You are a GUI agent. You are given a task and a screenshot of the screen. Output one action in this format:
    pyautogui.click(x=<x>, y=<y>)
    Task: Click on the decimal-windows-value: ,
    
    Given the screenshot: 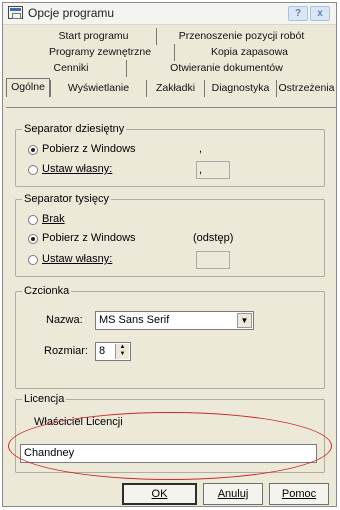 What is the action you would take?
    pyautogui.click(x=201, y=149)
    